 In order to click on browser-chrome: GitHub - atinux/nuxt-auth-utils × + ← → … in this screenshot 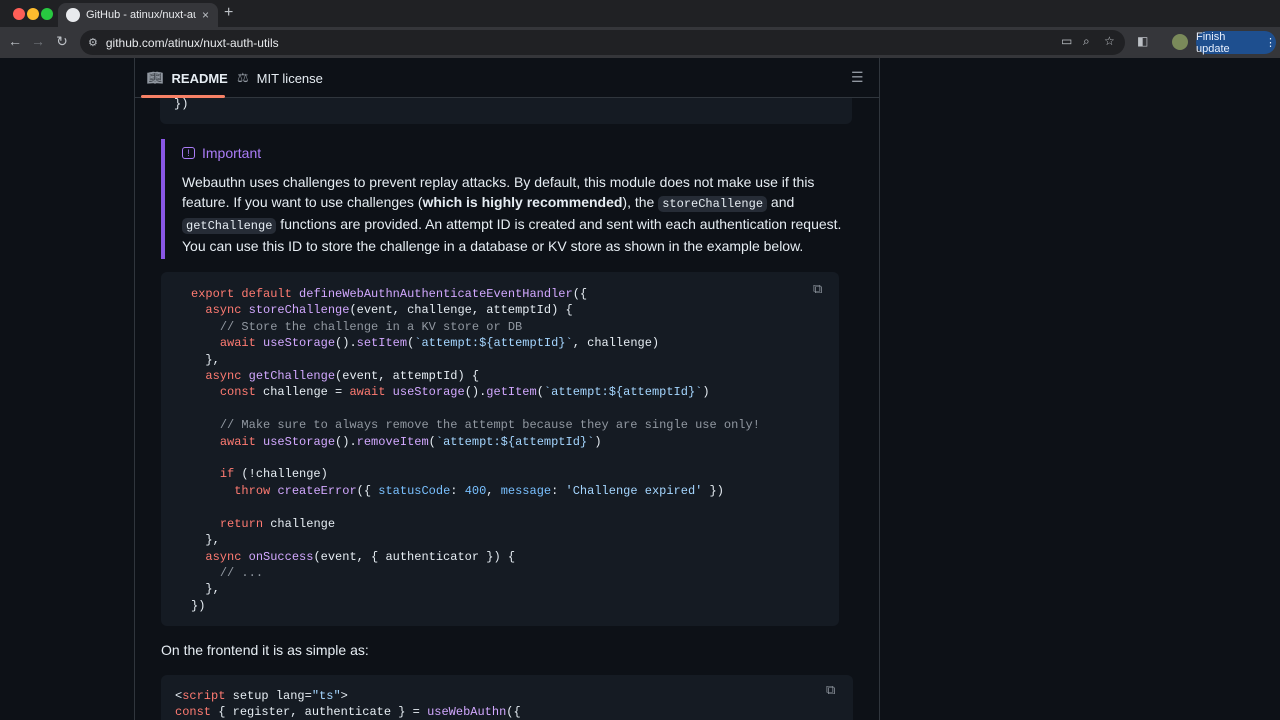, I will do `click(640, 29)`.